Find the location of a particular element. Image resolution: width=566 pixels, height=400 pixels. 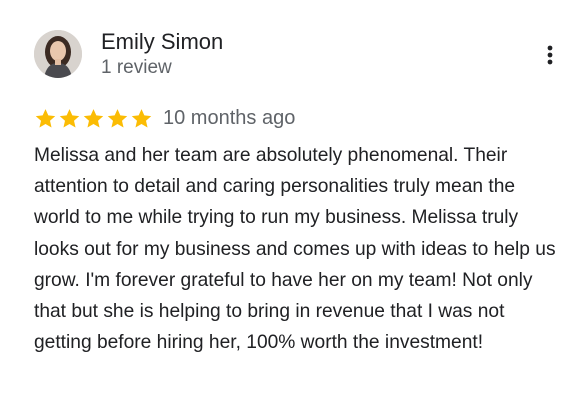

rating-row: 10 months ago is located at coordinates (164, 118).